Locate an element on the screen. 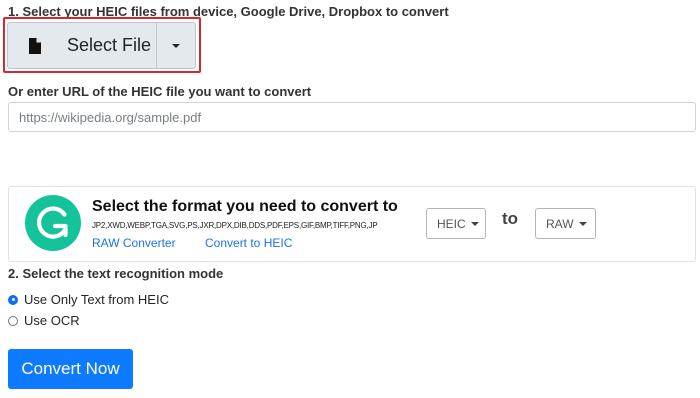 The width and height of the screenshot is (700, 398). select-source-dropdown is located at coordinates (176, 45).